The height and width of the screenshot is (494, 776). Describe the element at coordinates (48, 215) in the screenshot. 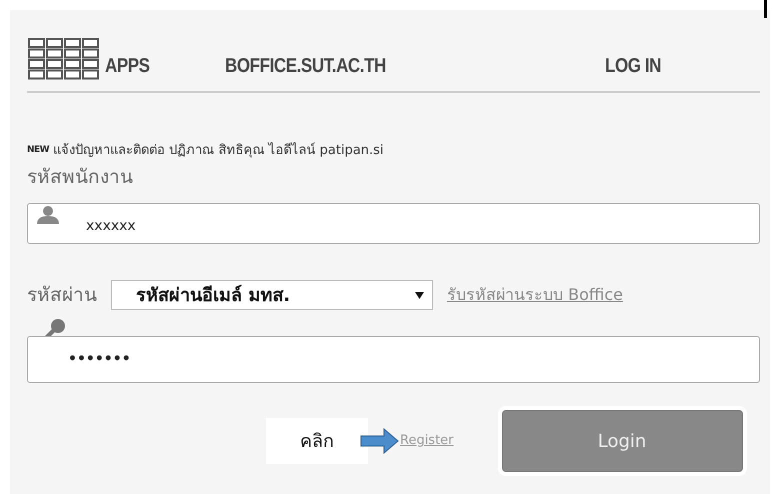

I see `user-icon` at that location.